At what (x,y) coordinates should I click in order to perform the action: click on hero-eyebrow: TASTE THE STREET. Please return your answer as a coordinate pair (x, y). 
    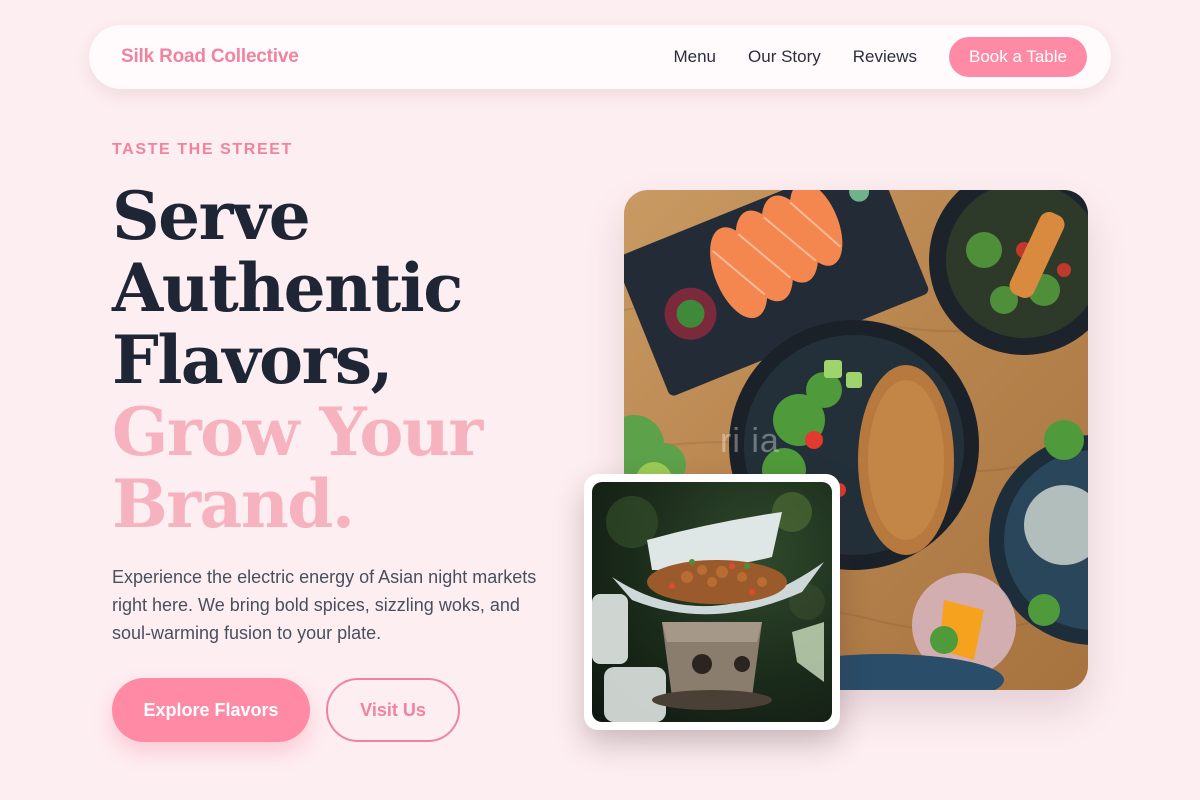
    Looking at the image, I should click on (202, 149).